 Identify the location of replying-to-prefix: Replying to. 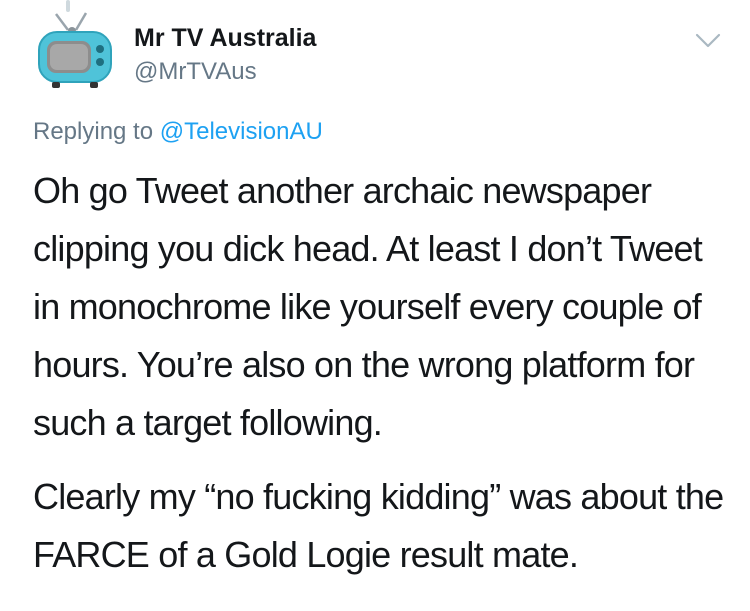
(93, 131).